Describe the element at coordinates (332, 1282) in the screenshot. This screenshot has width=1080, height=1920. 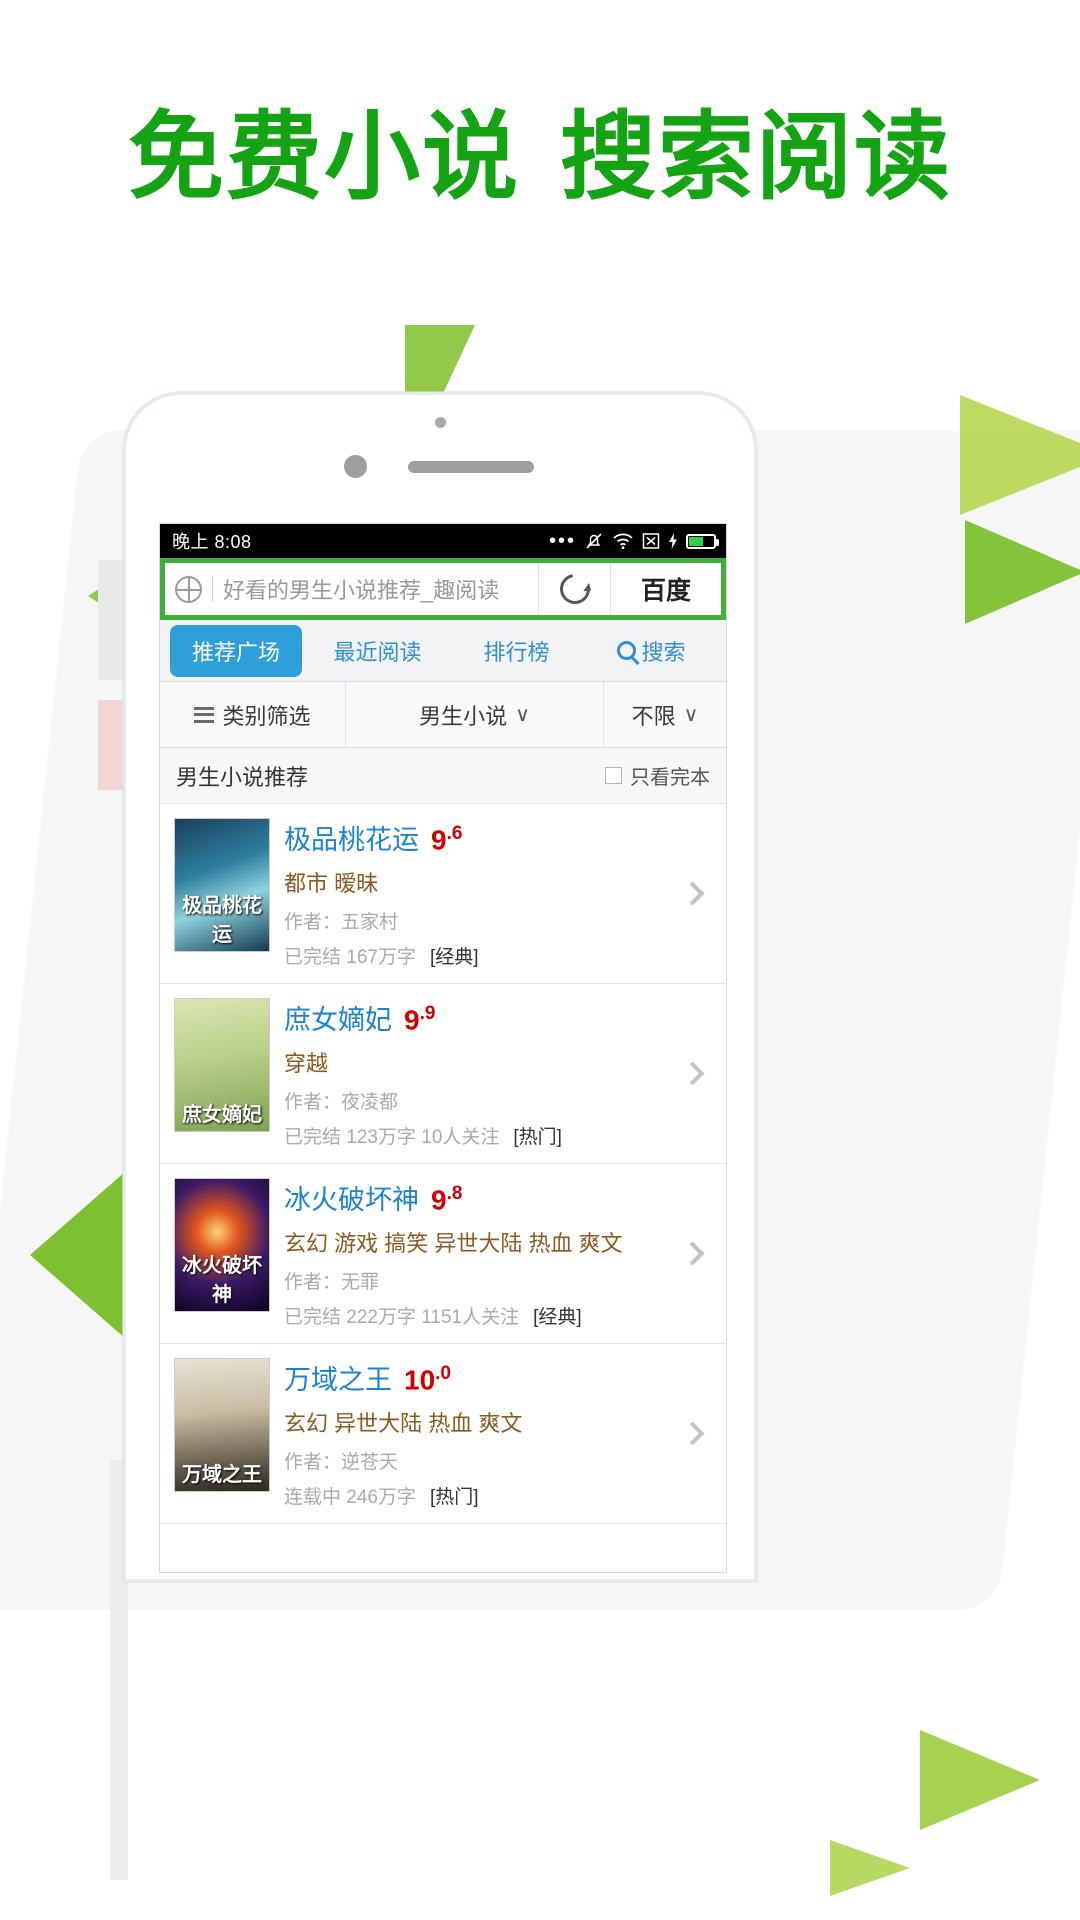
I see `book-author: 作者：无罪` at that location.